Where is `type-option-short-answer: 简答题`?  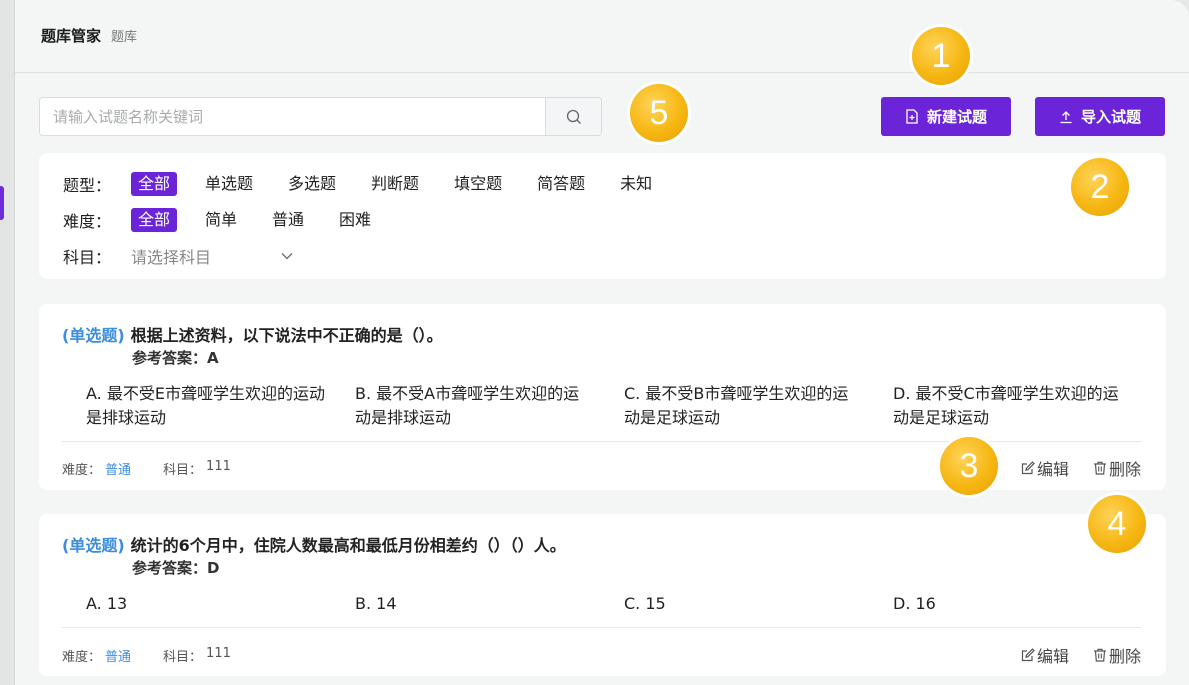 type-option-short-answer: 简答题 is located at coordinates (561, 184).